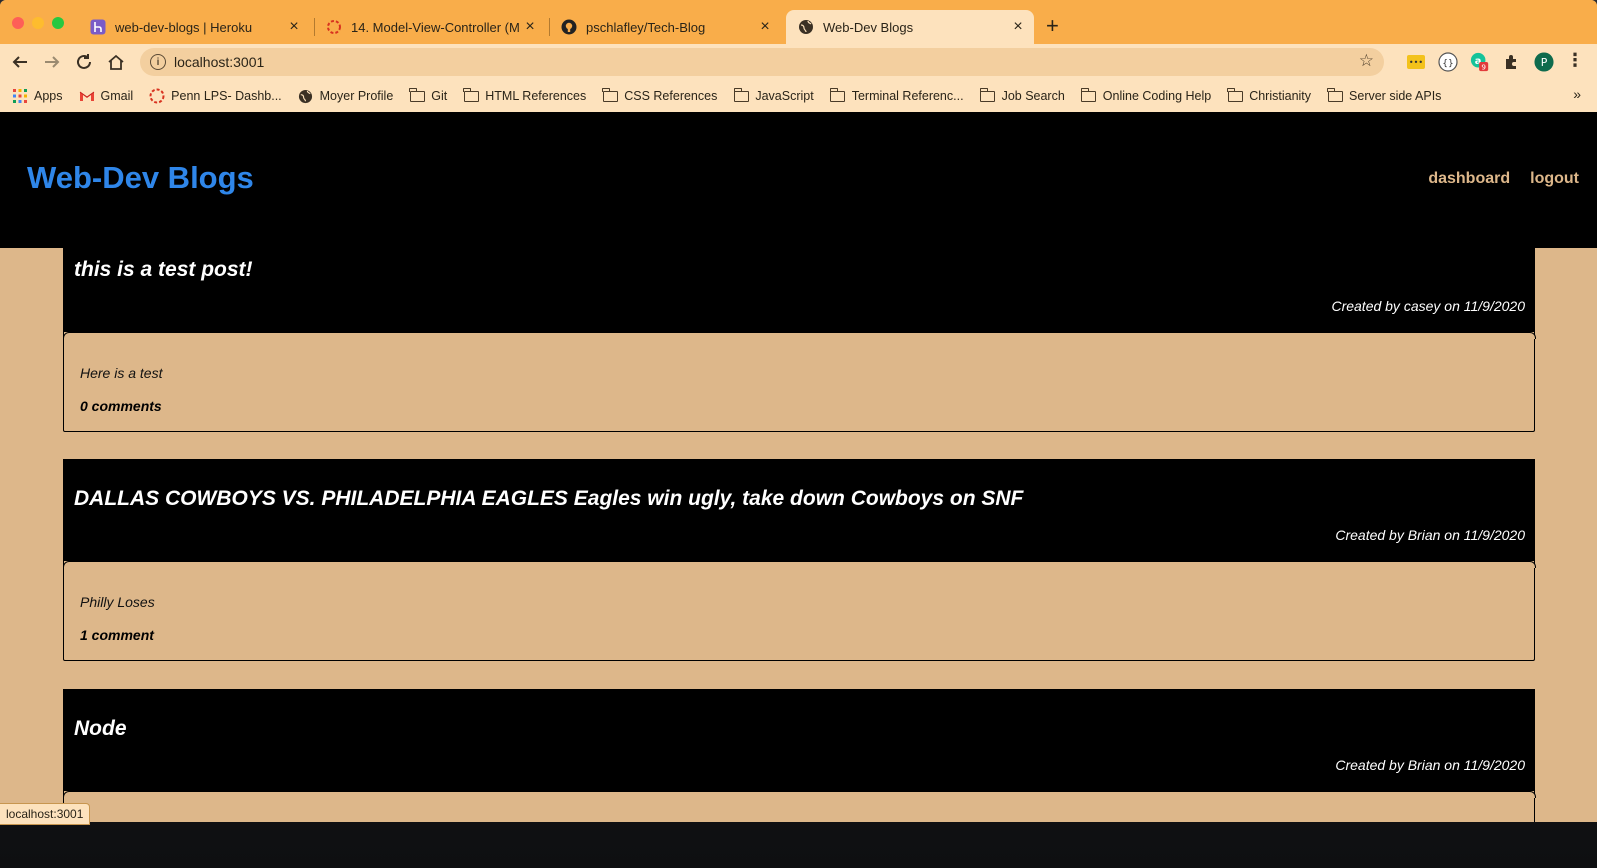 This screenshot has height=868, width=1597. What do you see at coordinates (646, 27) in the screenshot?
I see `tab-title: pschlafley/Tech-Blog` at bounding box center [646, 27].